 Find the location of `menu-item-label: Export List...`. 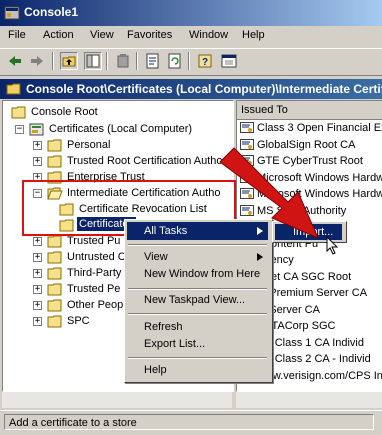

menu-item-label: Export List... is located at coordinates (175, 344).